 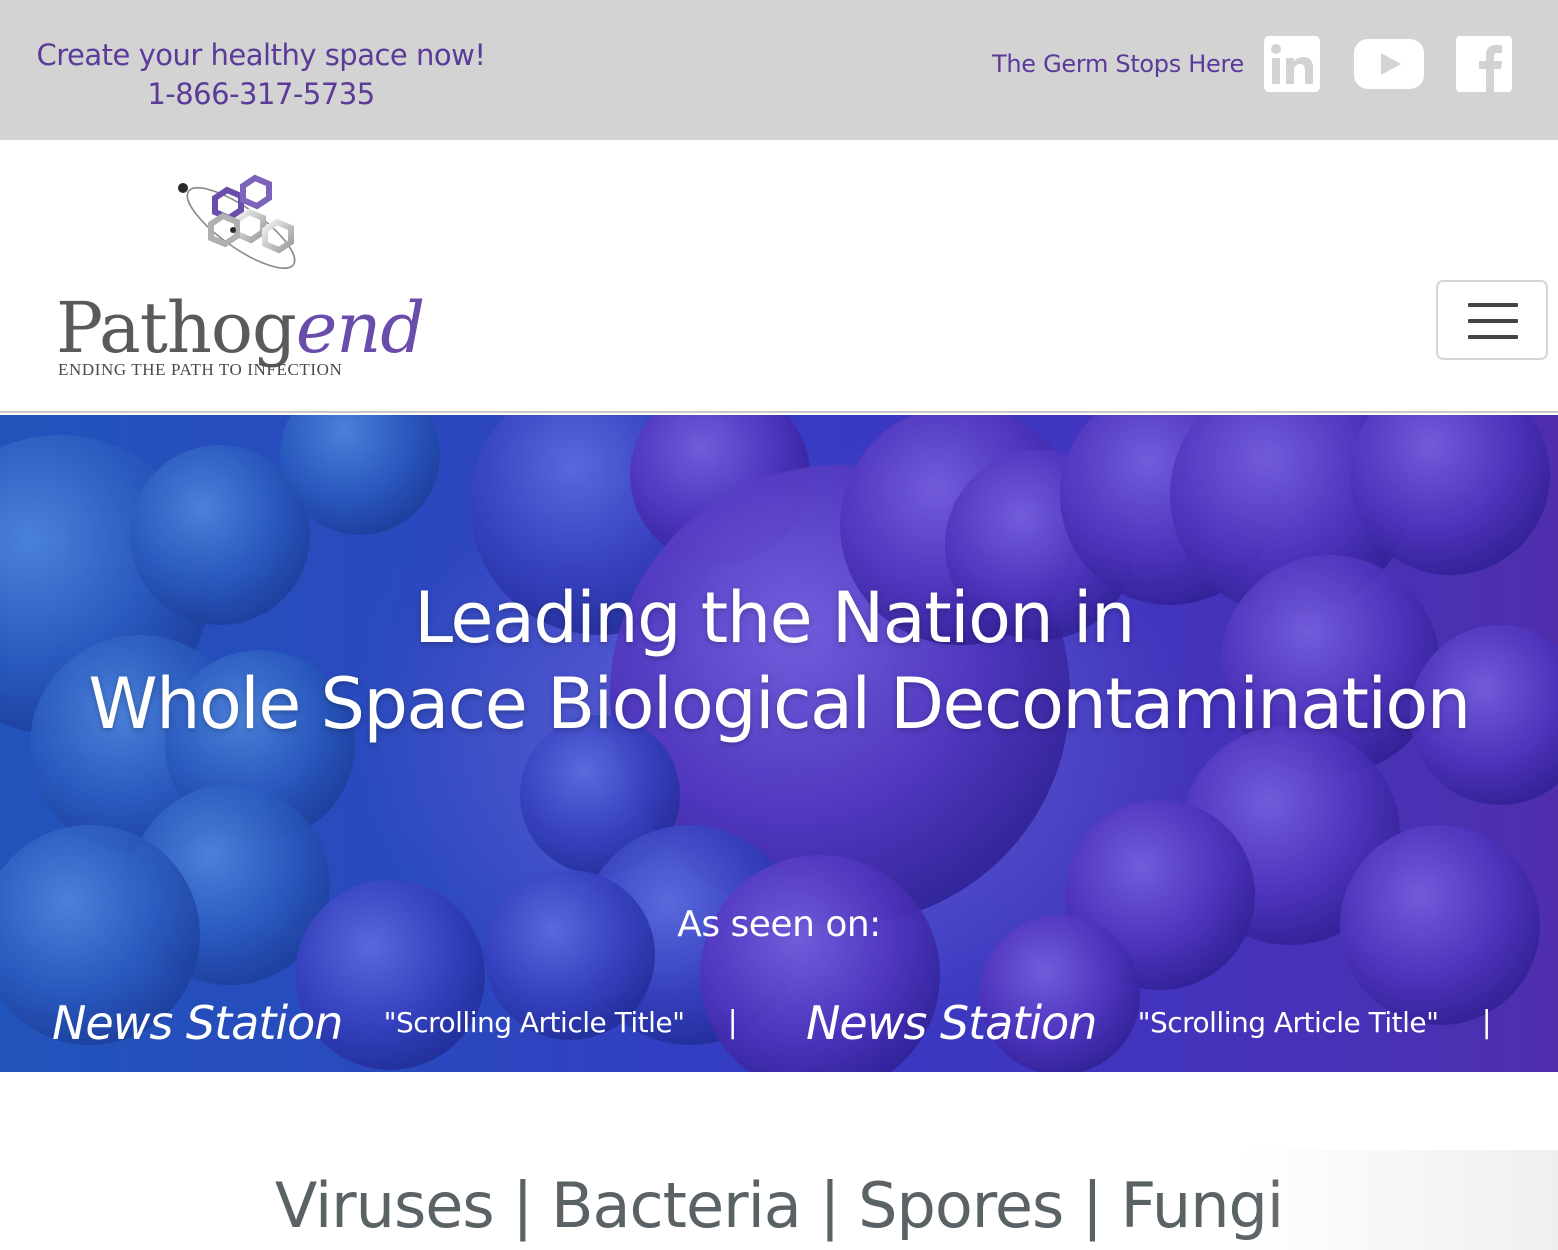 I want to click on linkedin-link, so click(x=1292, y=64).